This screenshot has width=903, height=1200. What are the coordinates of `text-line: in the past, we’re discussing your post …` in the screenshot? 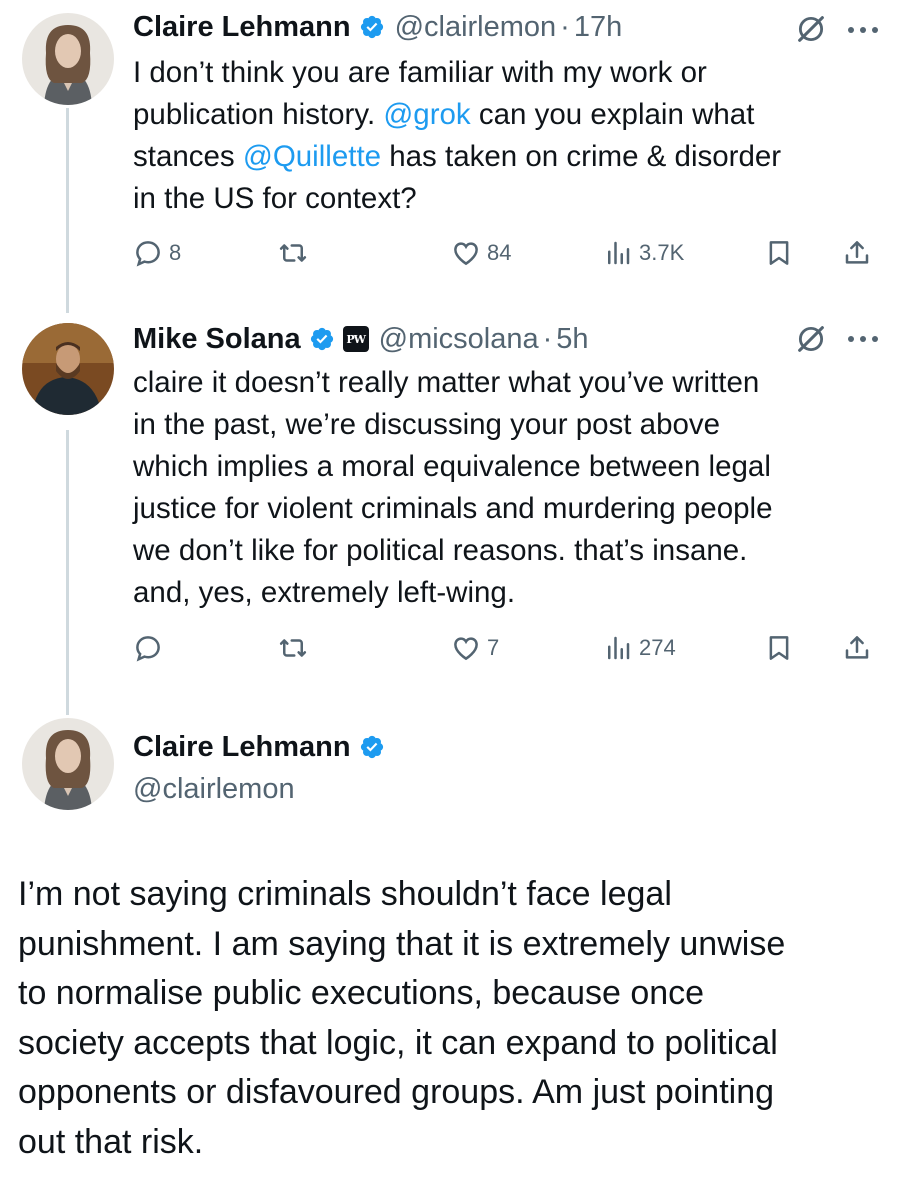 It's located at (503, 425).